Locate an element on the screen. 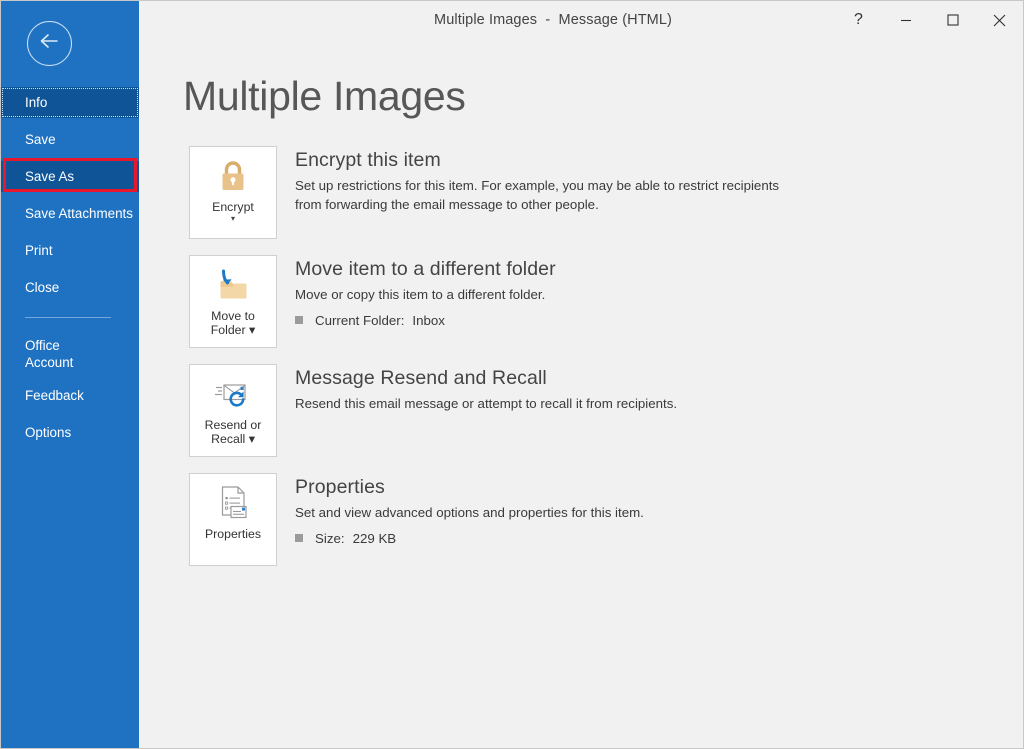 Image resolution: width=1024 pixels, height=749 pixels. back-arrow-icon is located at coordinates (50, 43).